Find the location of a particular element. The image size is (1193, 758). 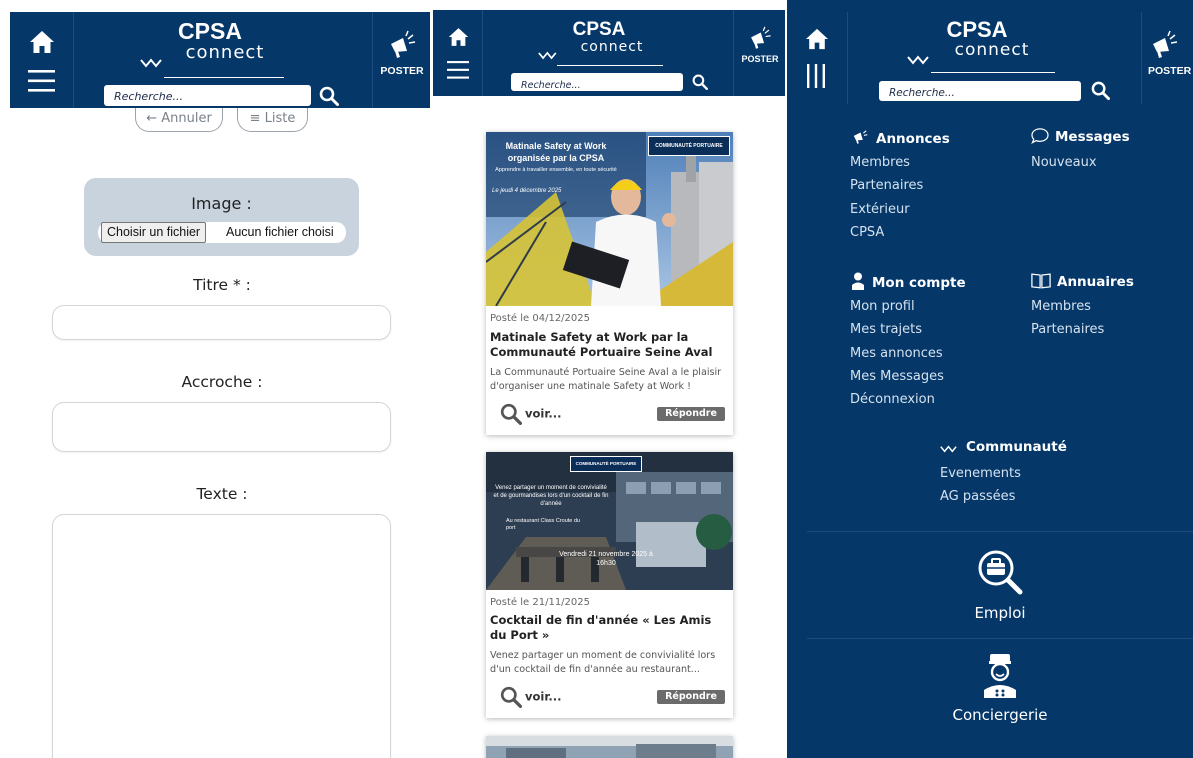

menu-link-annuaires-partenaires: Partenaires is located at coordinates (1067, 329).